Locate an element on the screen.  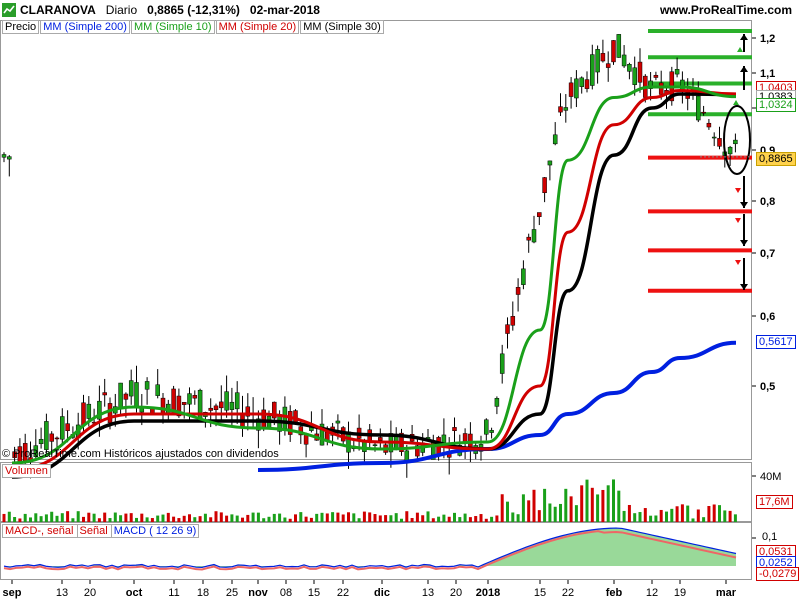
x-tick-label: 2018 is located at coordinates (488, 593).